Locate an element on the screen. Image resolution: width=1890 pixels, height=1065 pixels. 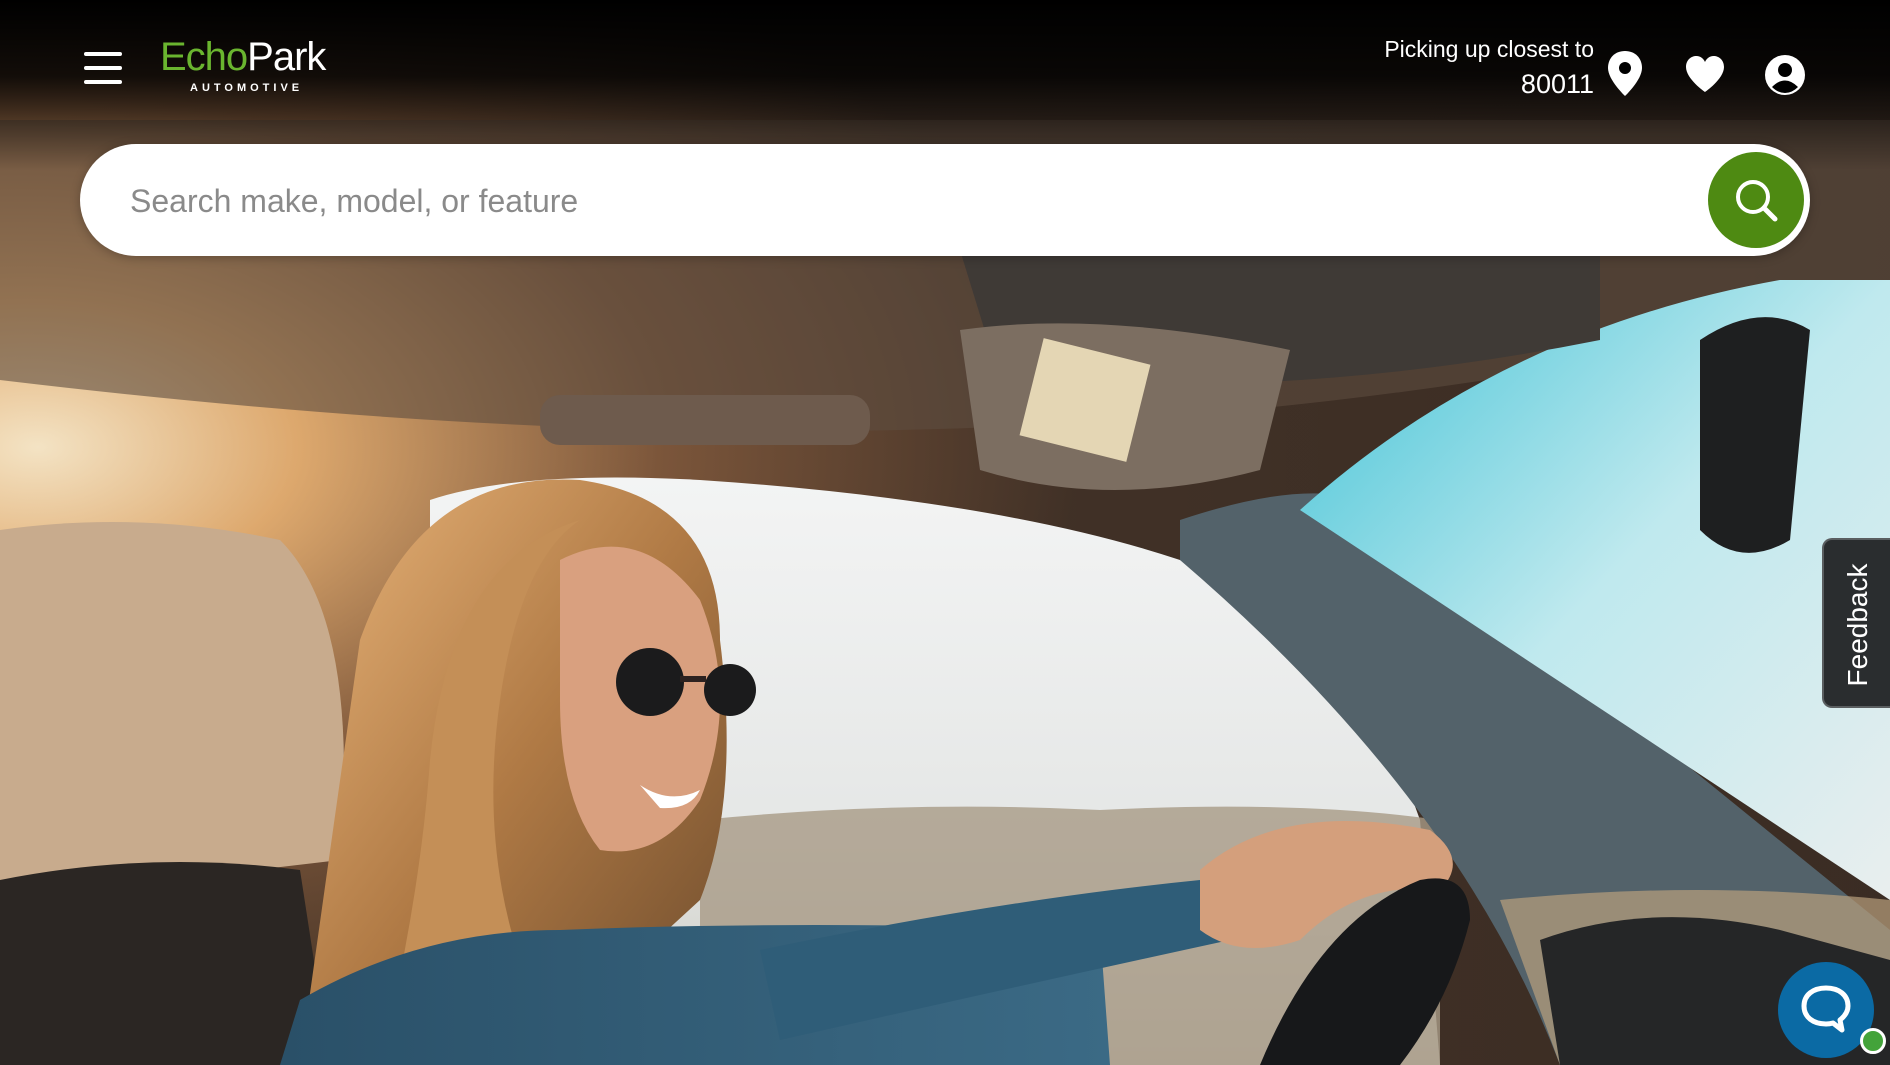
pickup-location-zip: 80011 is located at coordinates (1557, 84).